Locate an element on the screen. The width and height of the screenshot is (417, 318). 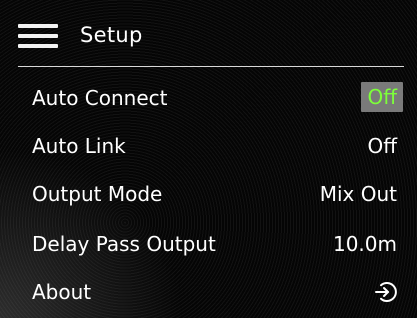
setting-label-output-mode: Output Mode is located at coordinates (97, 194).